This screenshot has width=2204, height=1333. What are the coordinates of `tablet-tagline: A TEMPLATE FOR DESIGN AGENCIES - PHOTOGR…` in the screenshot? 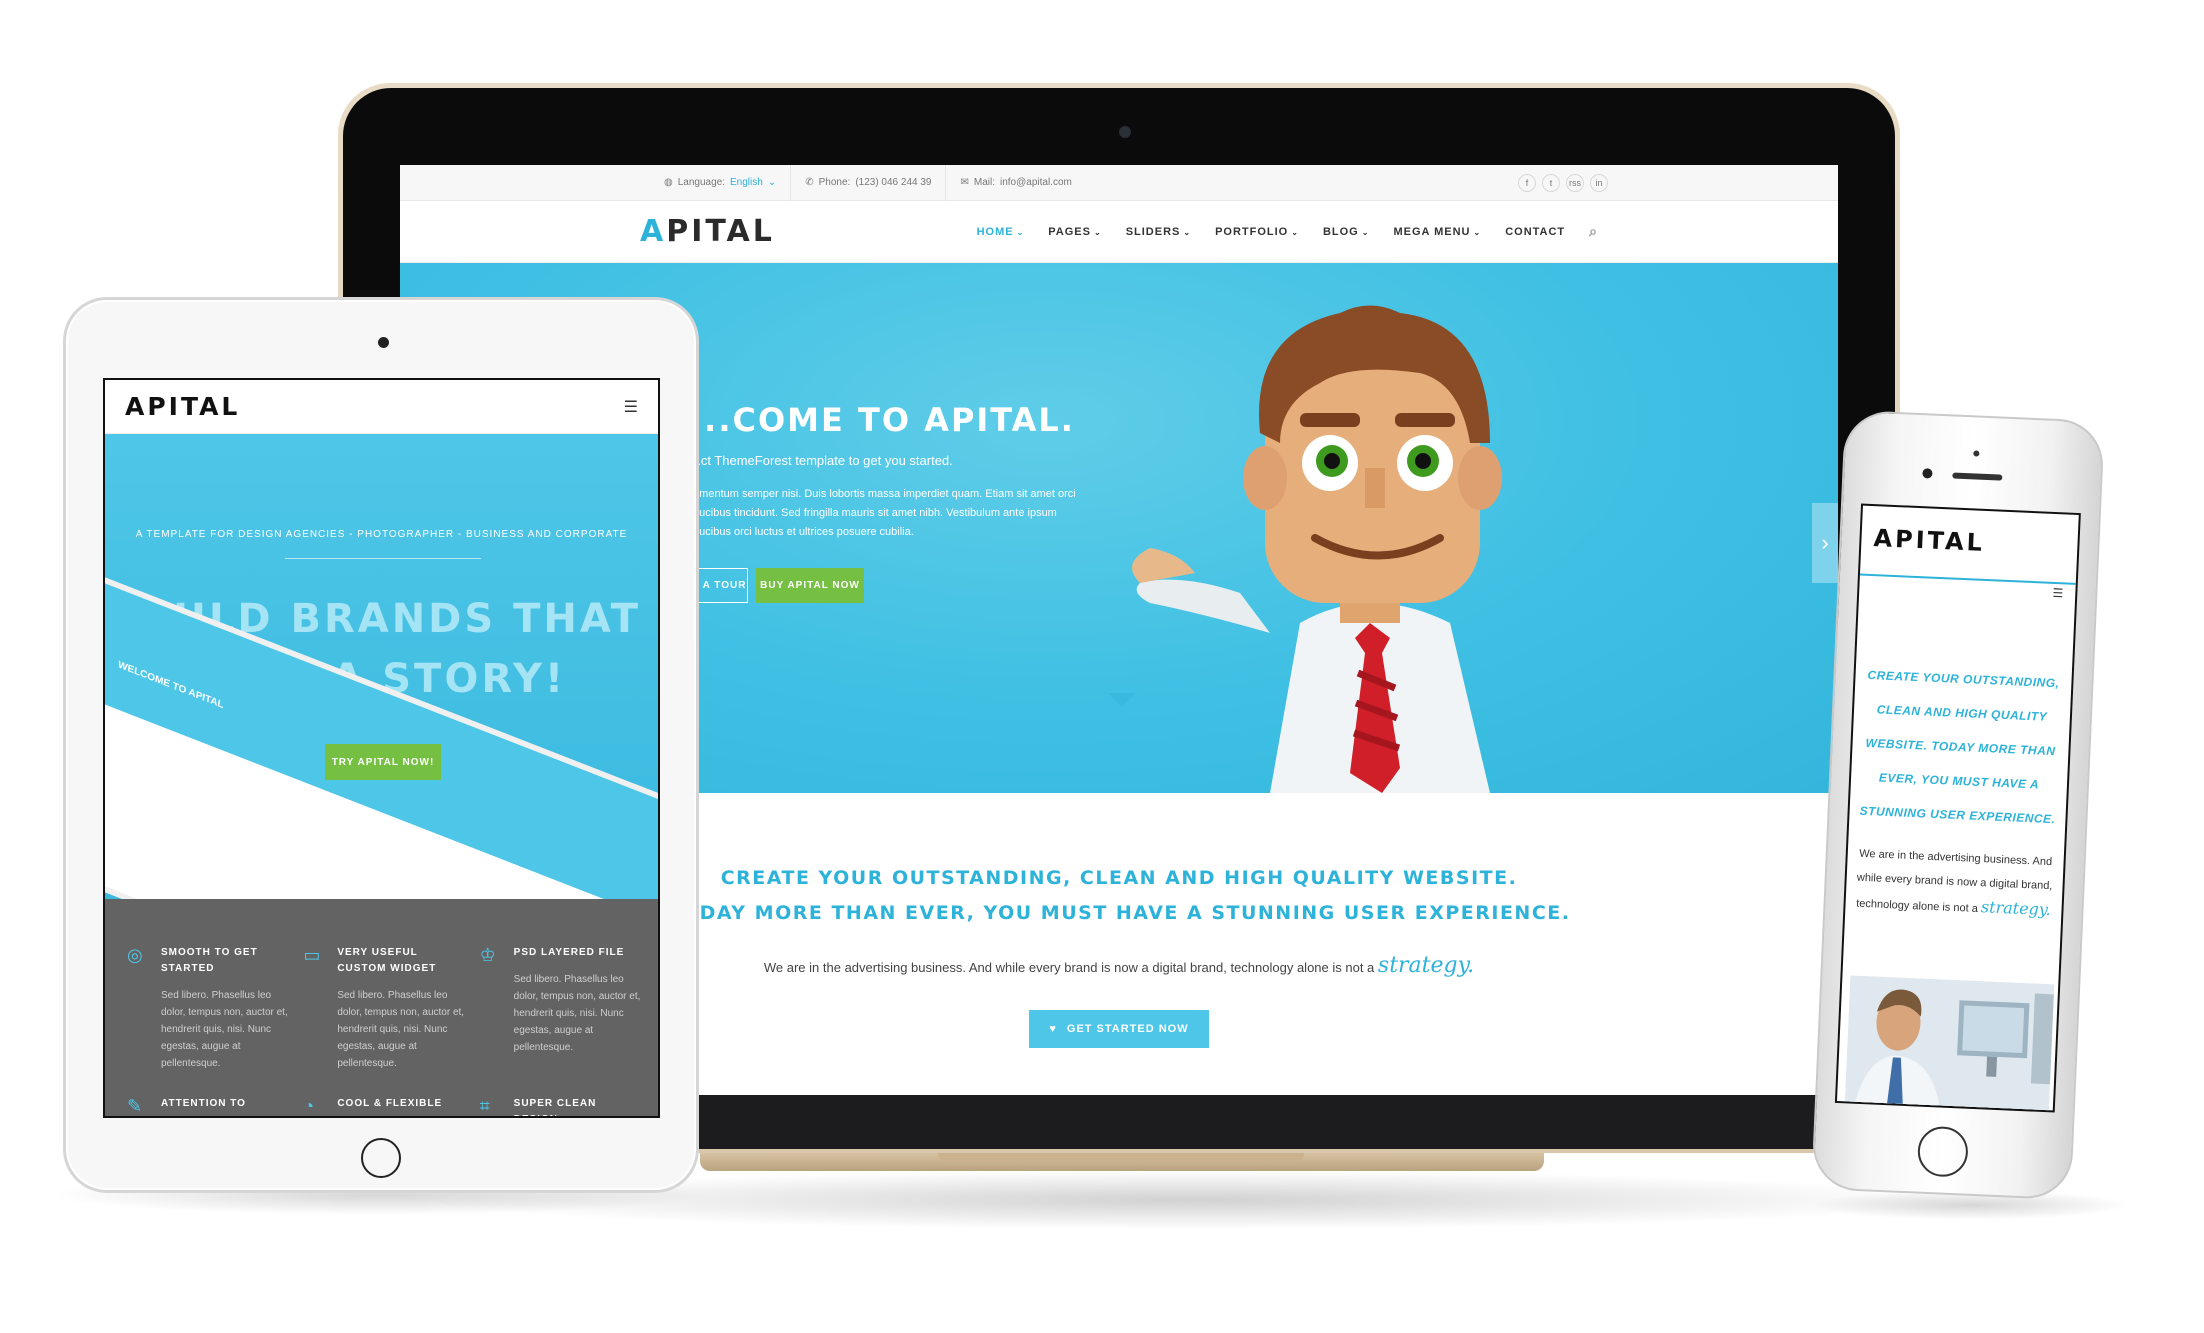 It's located at (381, 534).